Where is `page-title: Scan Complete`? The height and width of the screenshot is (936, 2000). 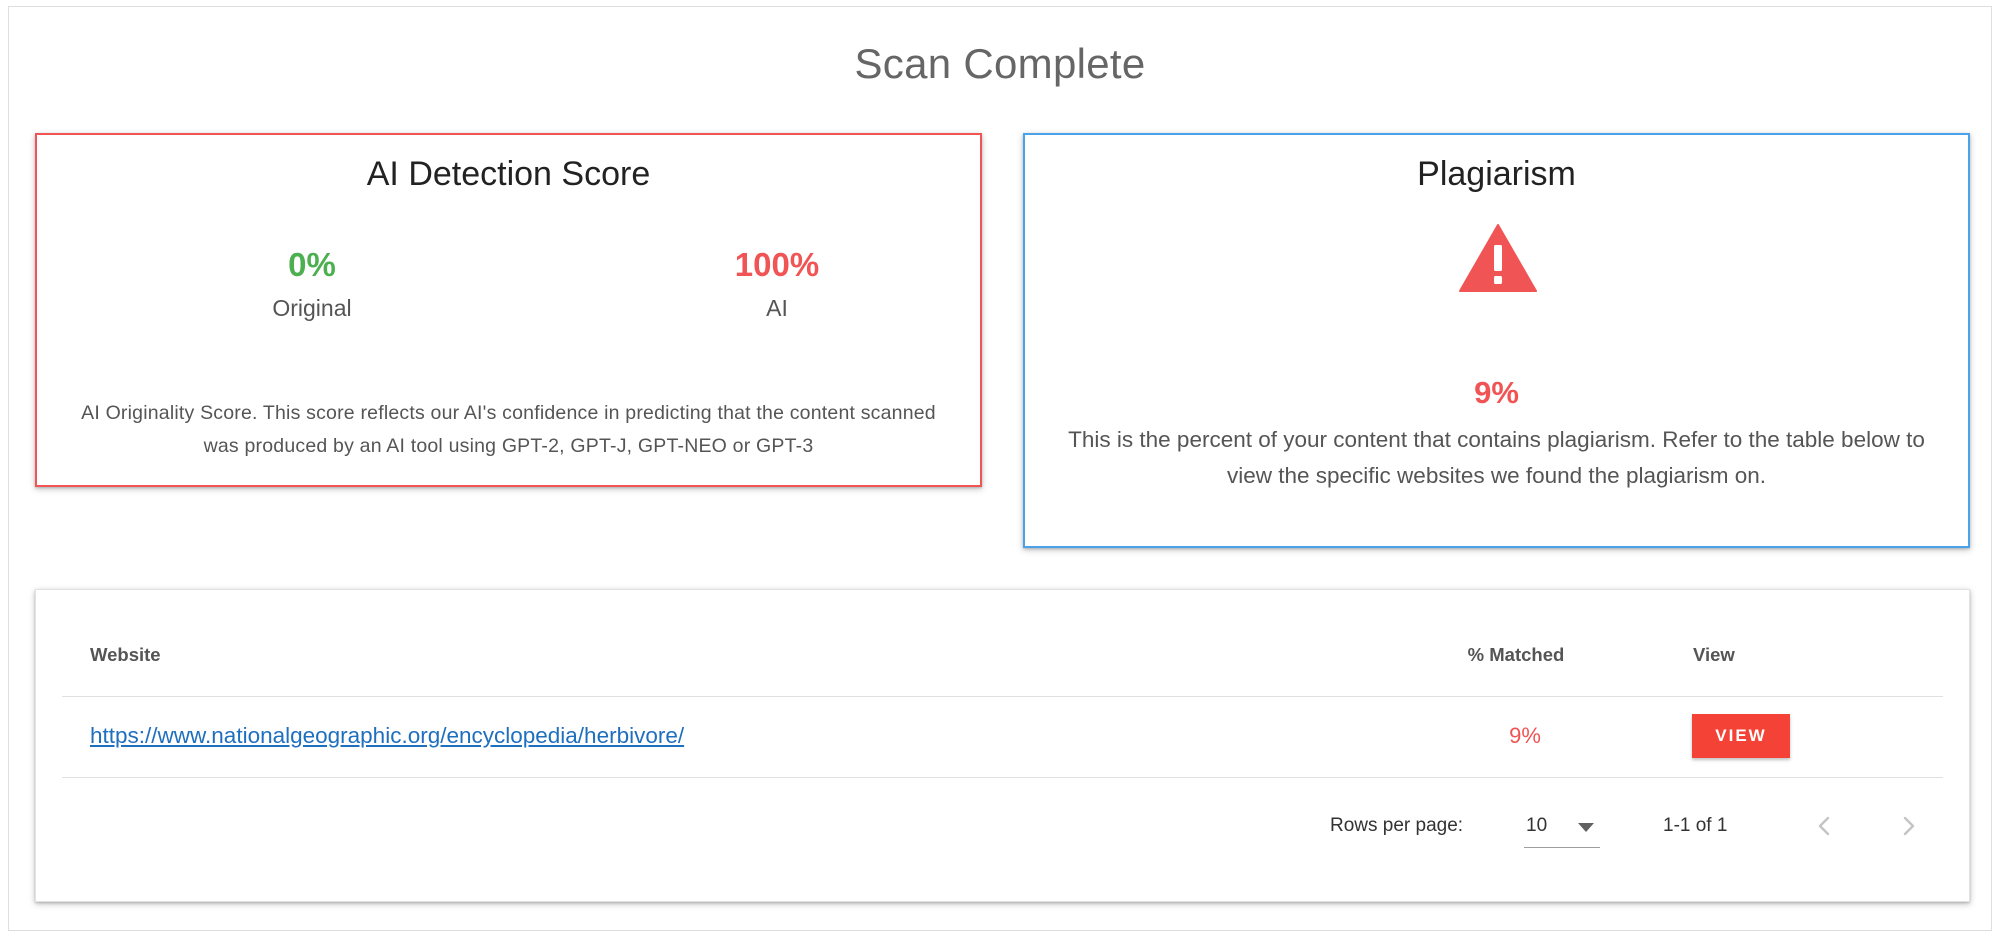 page-title: Scan Complete is located at coordinates (1000, 63).